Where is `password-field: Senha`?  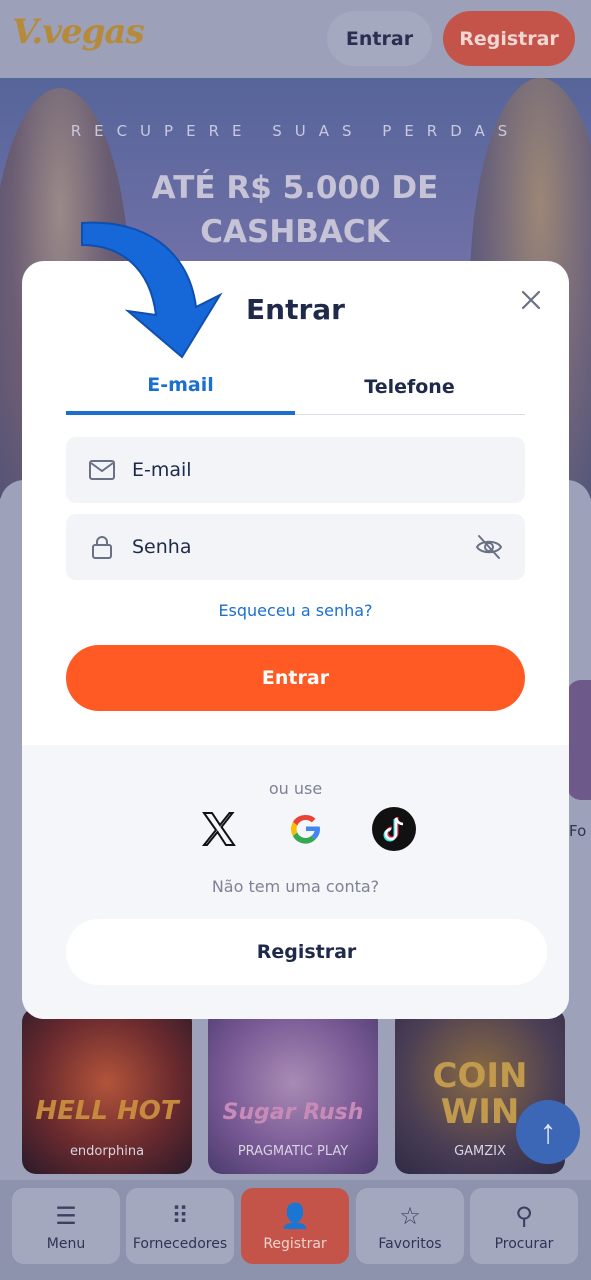 password-field: Senha is located at coordinates (295, 547).